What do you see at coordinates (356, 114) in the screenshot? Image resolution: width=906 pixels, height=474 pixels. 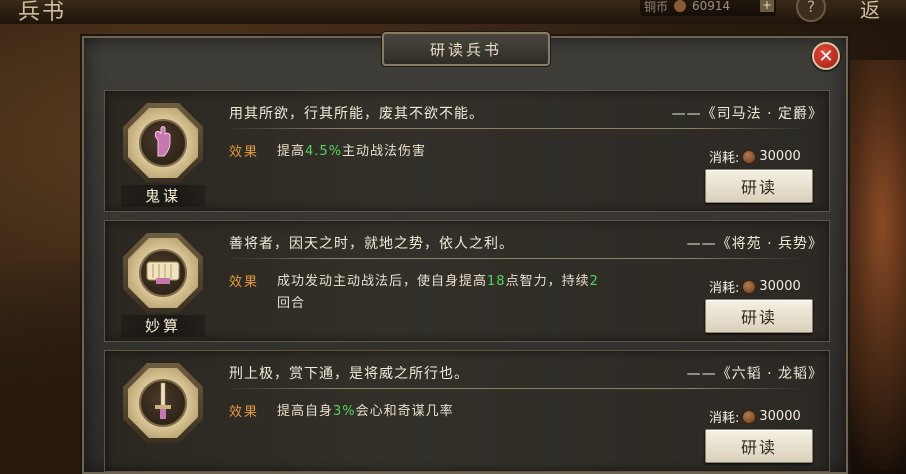 I see `book-quote: 用其所欲，行其所能，废其不欲不能。` at bounding box center [356, 114].